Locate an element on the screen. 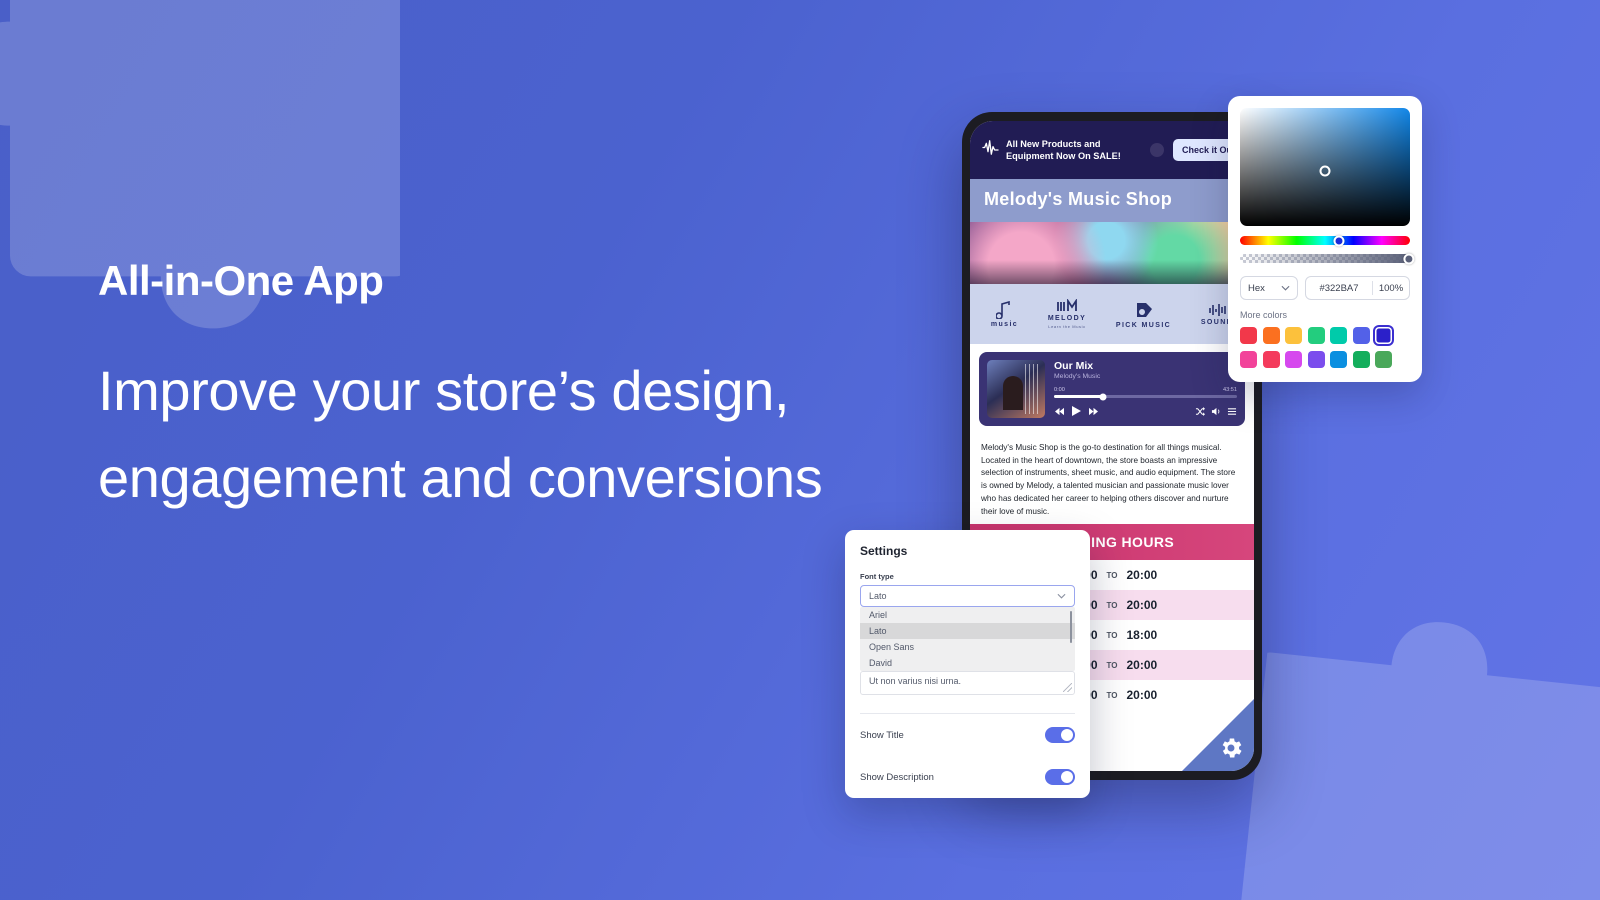 The width and height of the screenshot is (1600, 900). transport-controls is located at coordinates (1076, 411).